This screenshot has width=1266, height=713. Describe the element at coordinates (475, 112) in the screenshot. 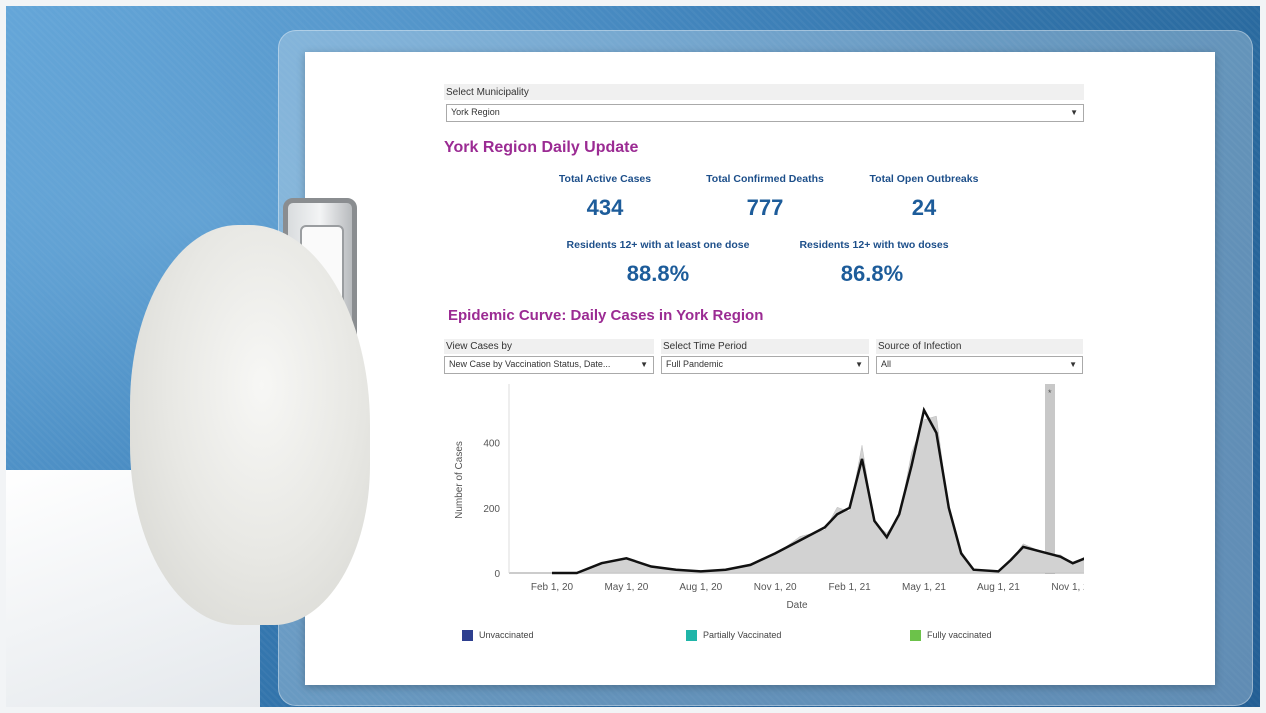

I see `municipality-value: York Region` at that location.